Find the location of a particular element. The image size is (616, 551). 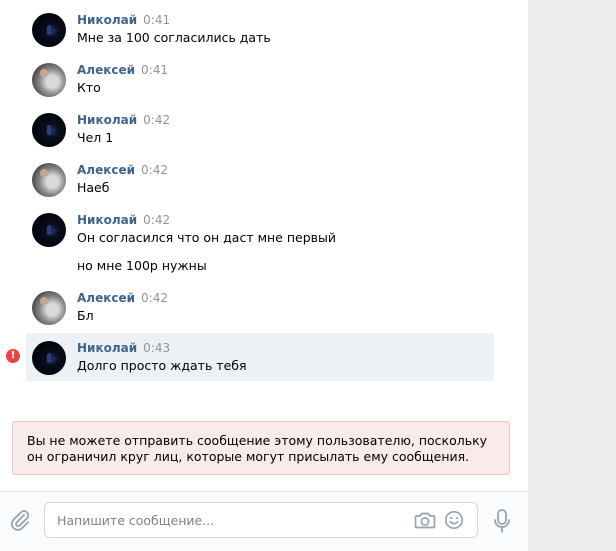

microphone-icon is located at coordinates (502, 521).